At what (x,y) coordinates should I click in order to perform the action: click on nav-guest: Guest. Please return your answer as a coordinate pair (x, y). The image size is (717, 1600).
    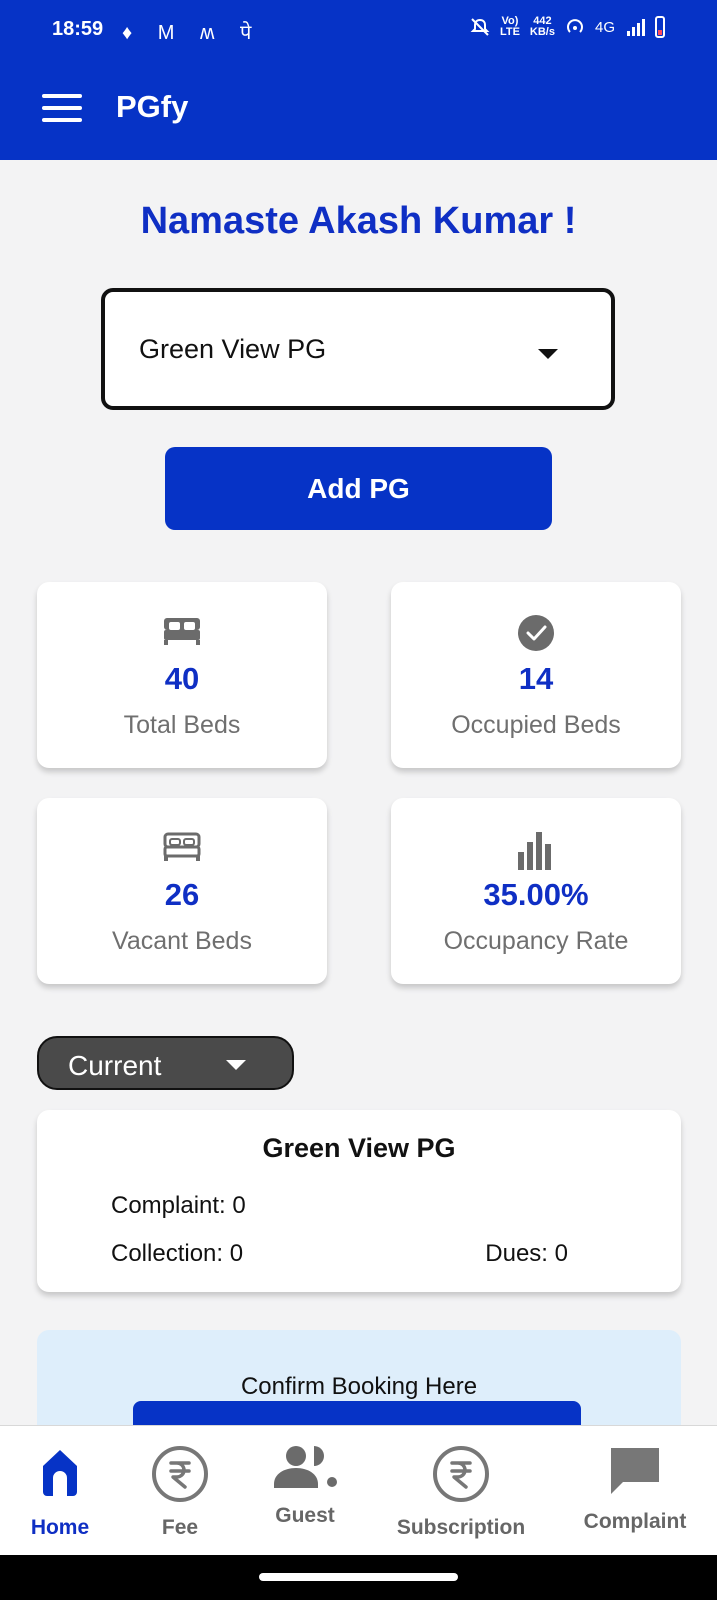
    Looking at the image, I should click on (305, 1491).